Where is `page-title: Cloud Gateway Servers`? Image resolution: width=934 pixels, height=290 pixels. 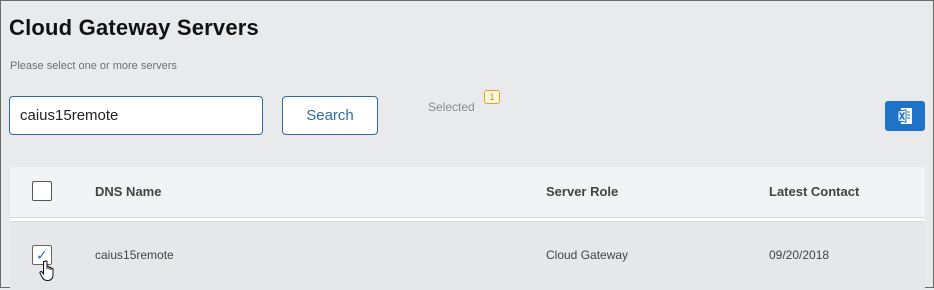
page-title: Cloud Gateway Servers is located at coordinates (134, 27).